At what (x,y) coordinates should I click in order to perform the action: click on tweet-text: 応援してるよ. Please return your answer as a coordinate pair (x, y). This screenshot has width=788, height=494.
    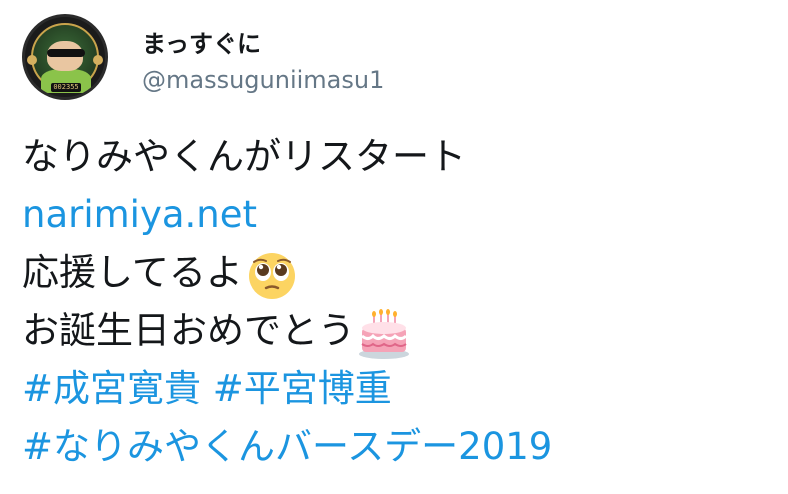
    Looking at the image, I should click on (132, 272).